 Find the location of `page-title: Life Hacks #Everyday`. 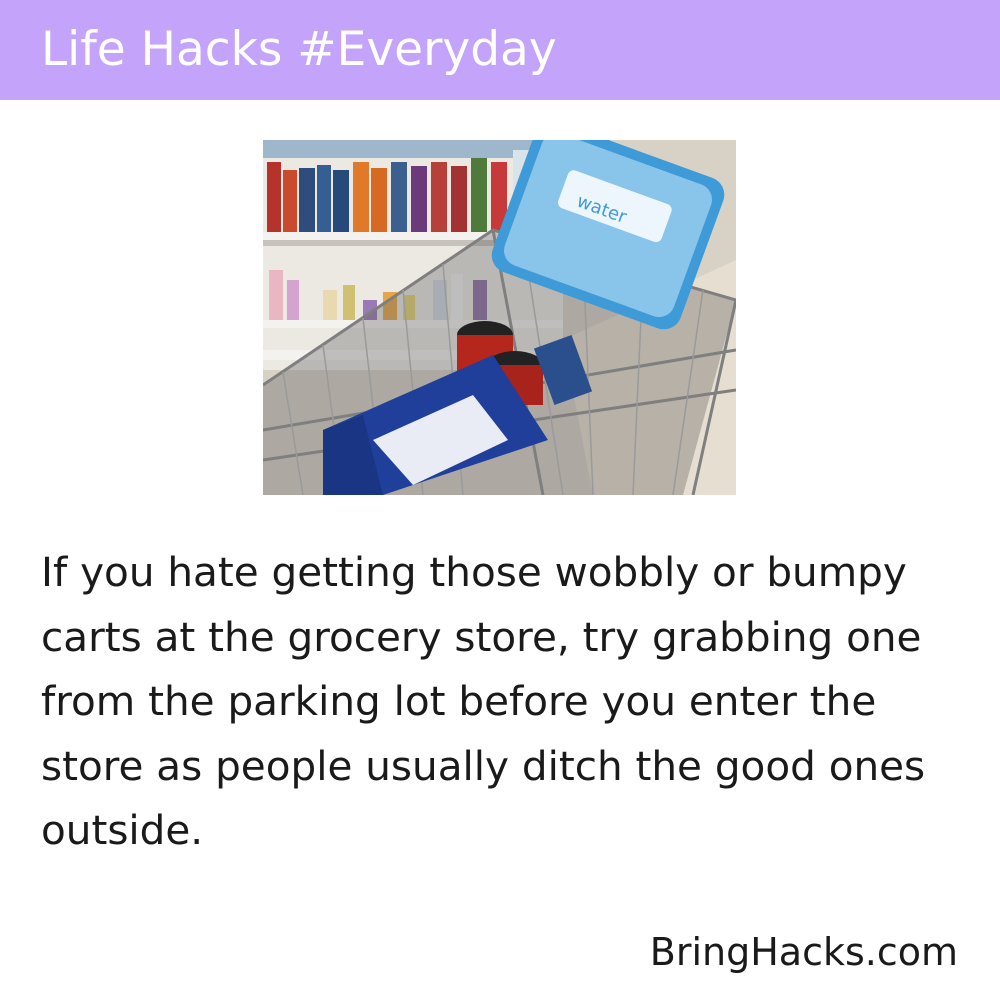

page-title: Life Hacks #Everyday is located at coordinates (299, 49).